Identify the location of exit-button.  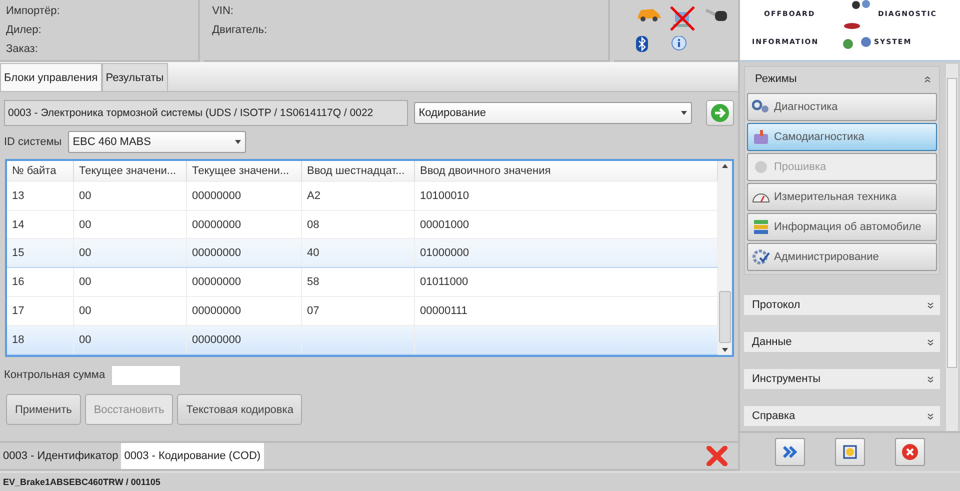
(910, 452).